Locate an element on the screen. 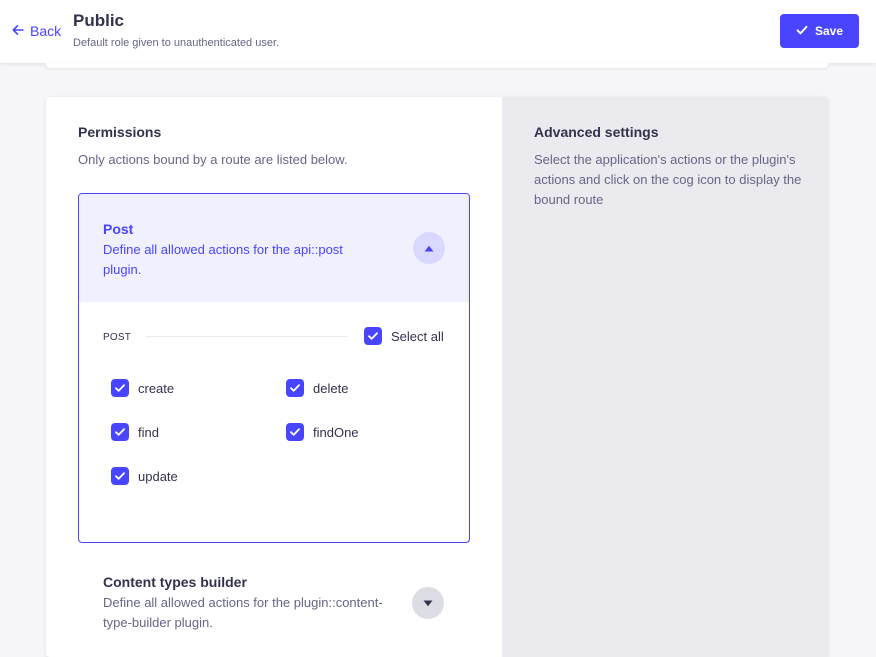 The height and width of the screenshot is (657, 876). save-button: Save is located at coordinates (819, 31).